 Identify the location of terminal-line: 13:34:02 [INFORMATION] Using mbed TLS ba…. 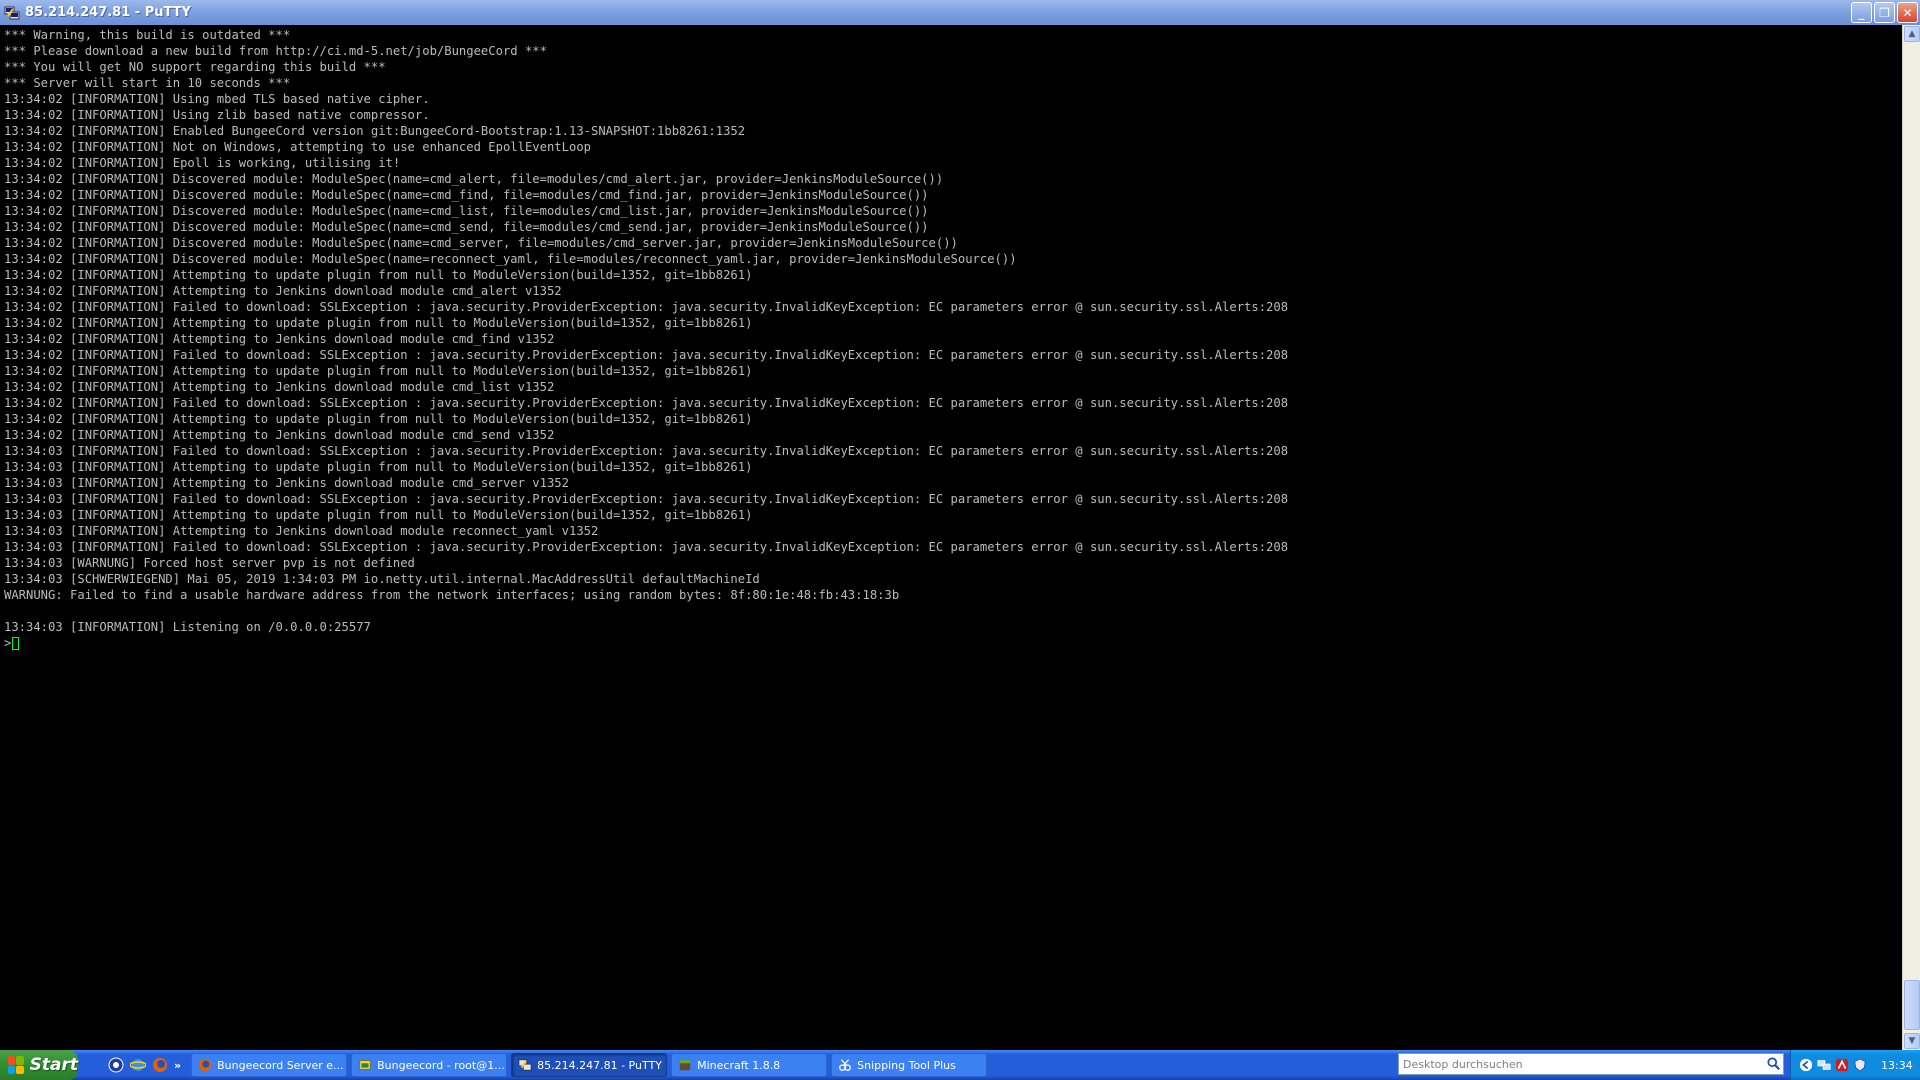
(217, 99).